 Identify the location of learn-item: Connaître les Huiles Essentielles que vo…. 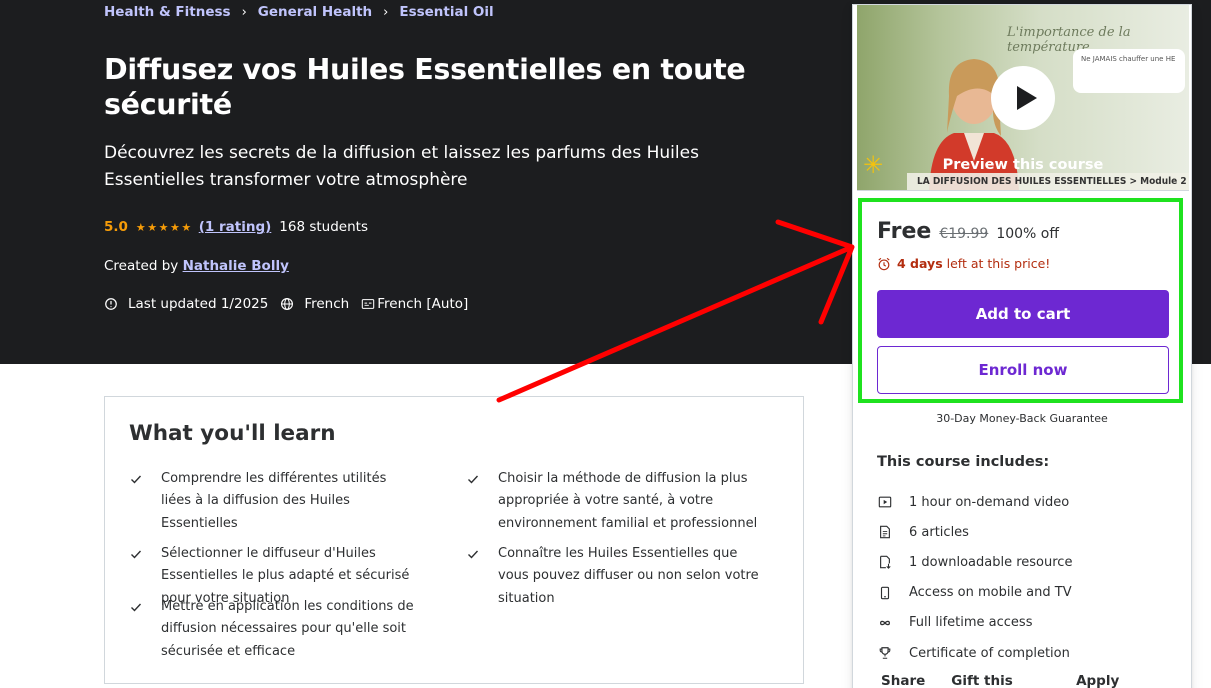
(616, 576).